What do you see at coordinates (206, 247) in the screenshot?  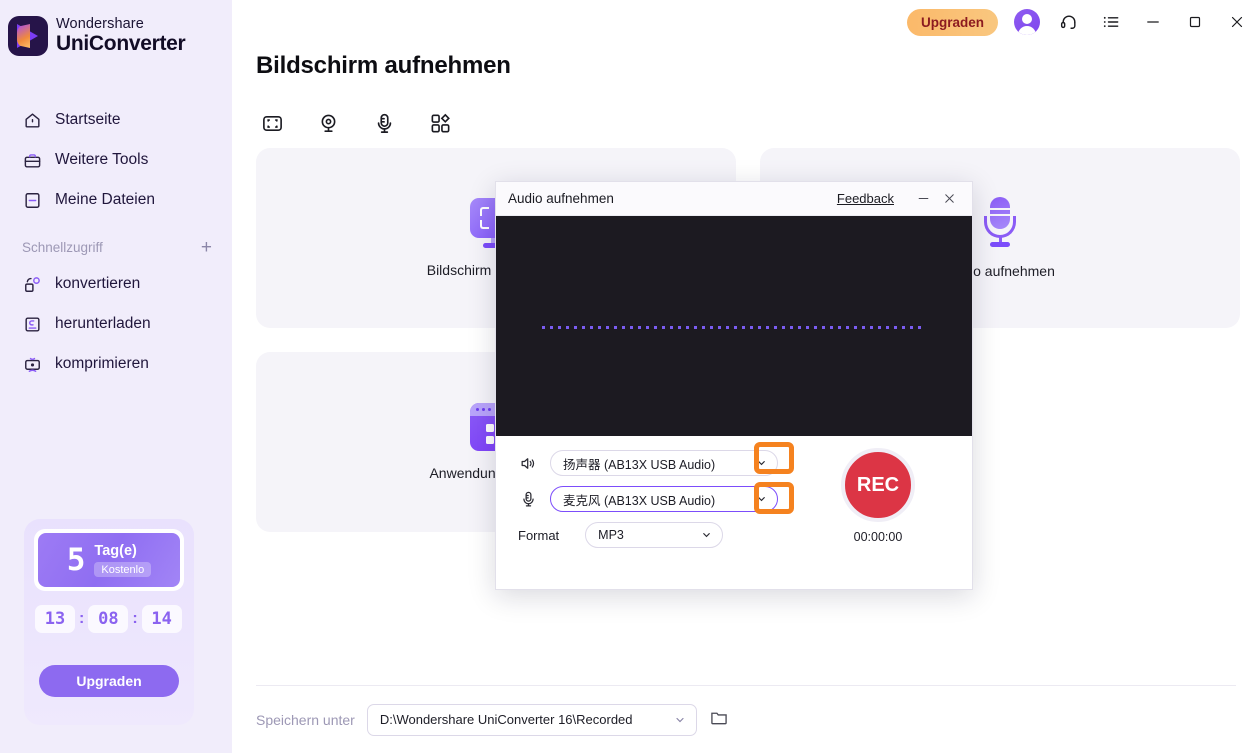 I see `plus-icon: +` at bounding box center [206, 247].